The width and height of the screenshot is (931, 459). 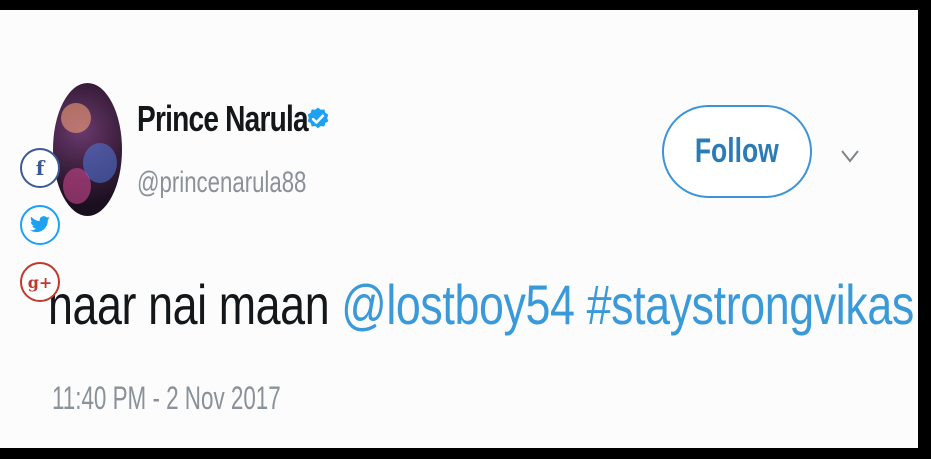 I want to click on follow-button: Follow, so click(x=737, y=151).